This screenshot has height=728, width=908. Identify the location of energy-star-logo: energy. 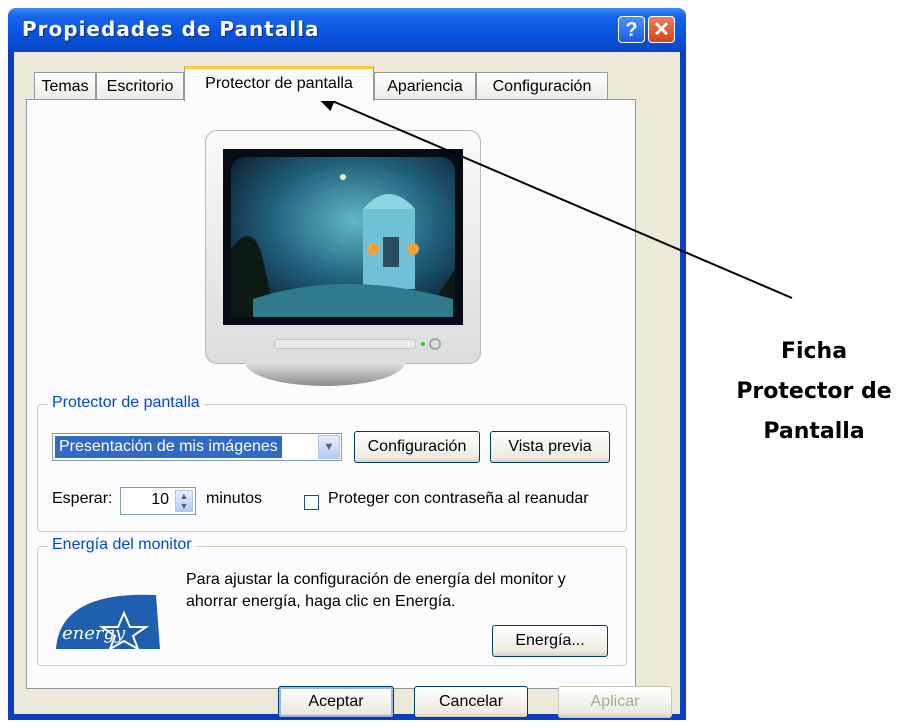
(108, 619).